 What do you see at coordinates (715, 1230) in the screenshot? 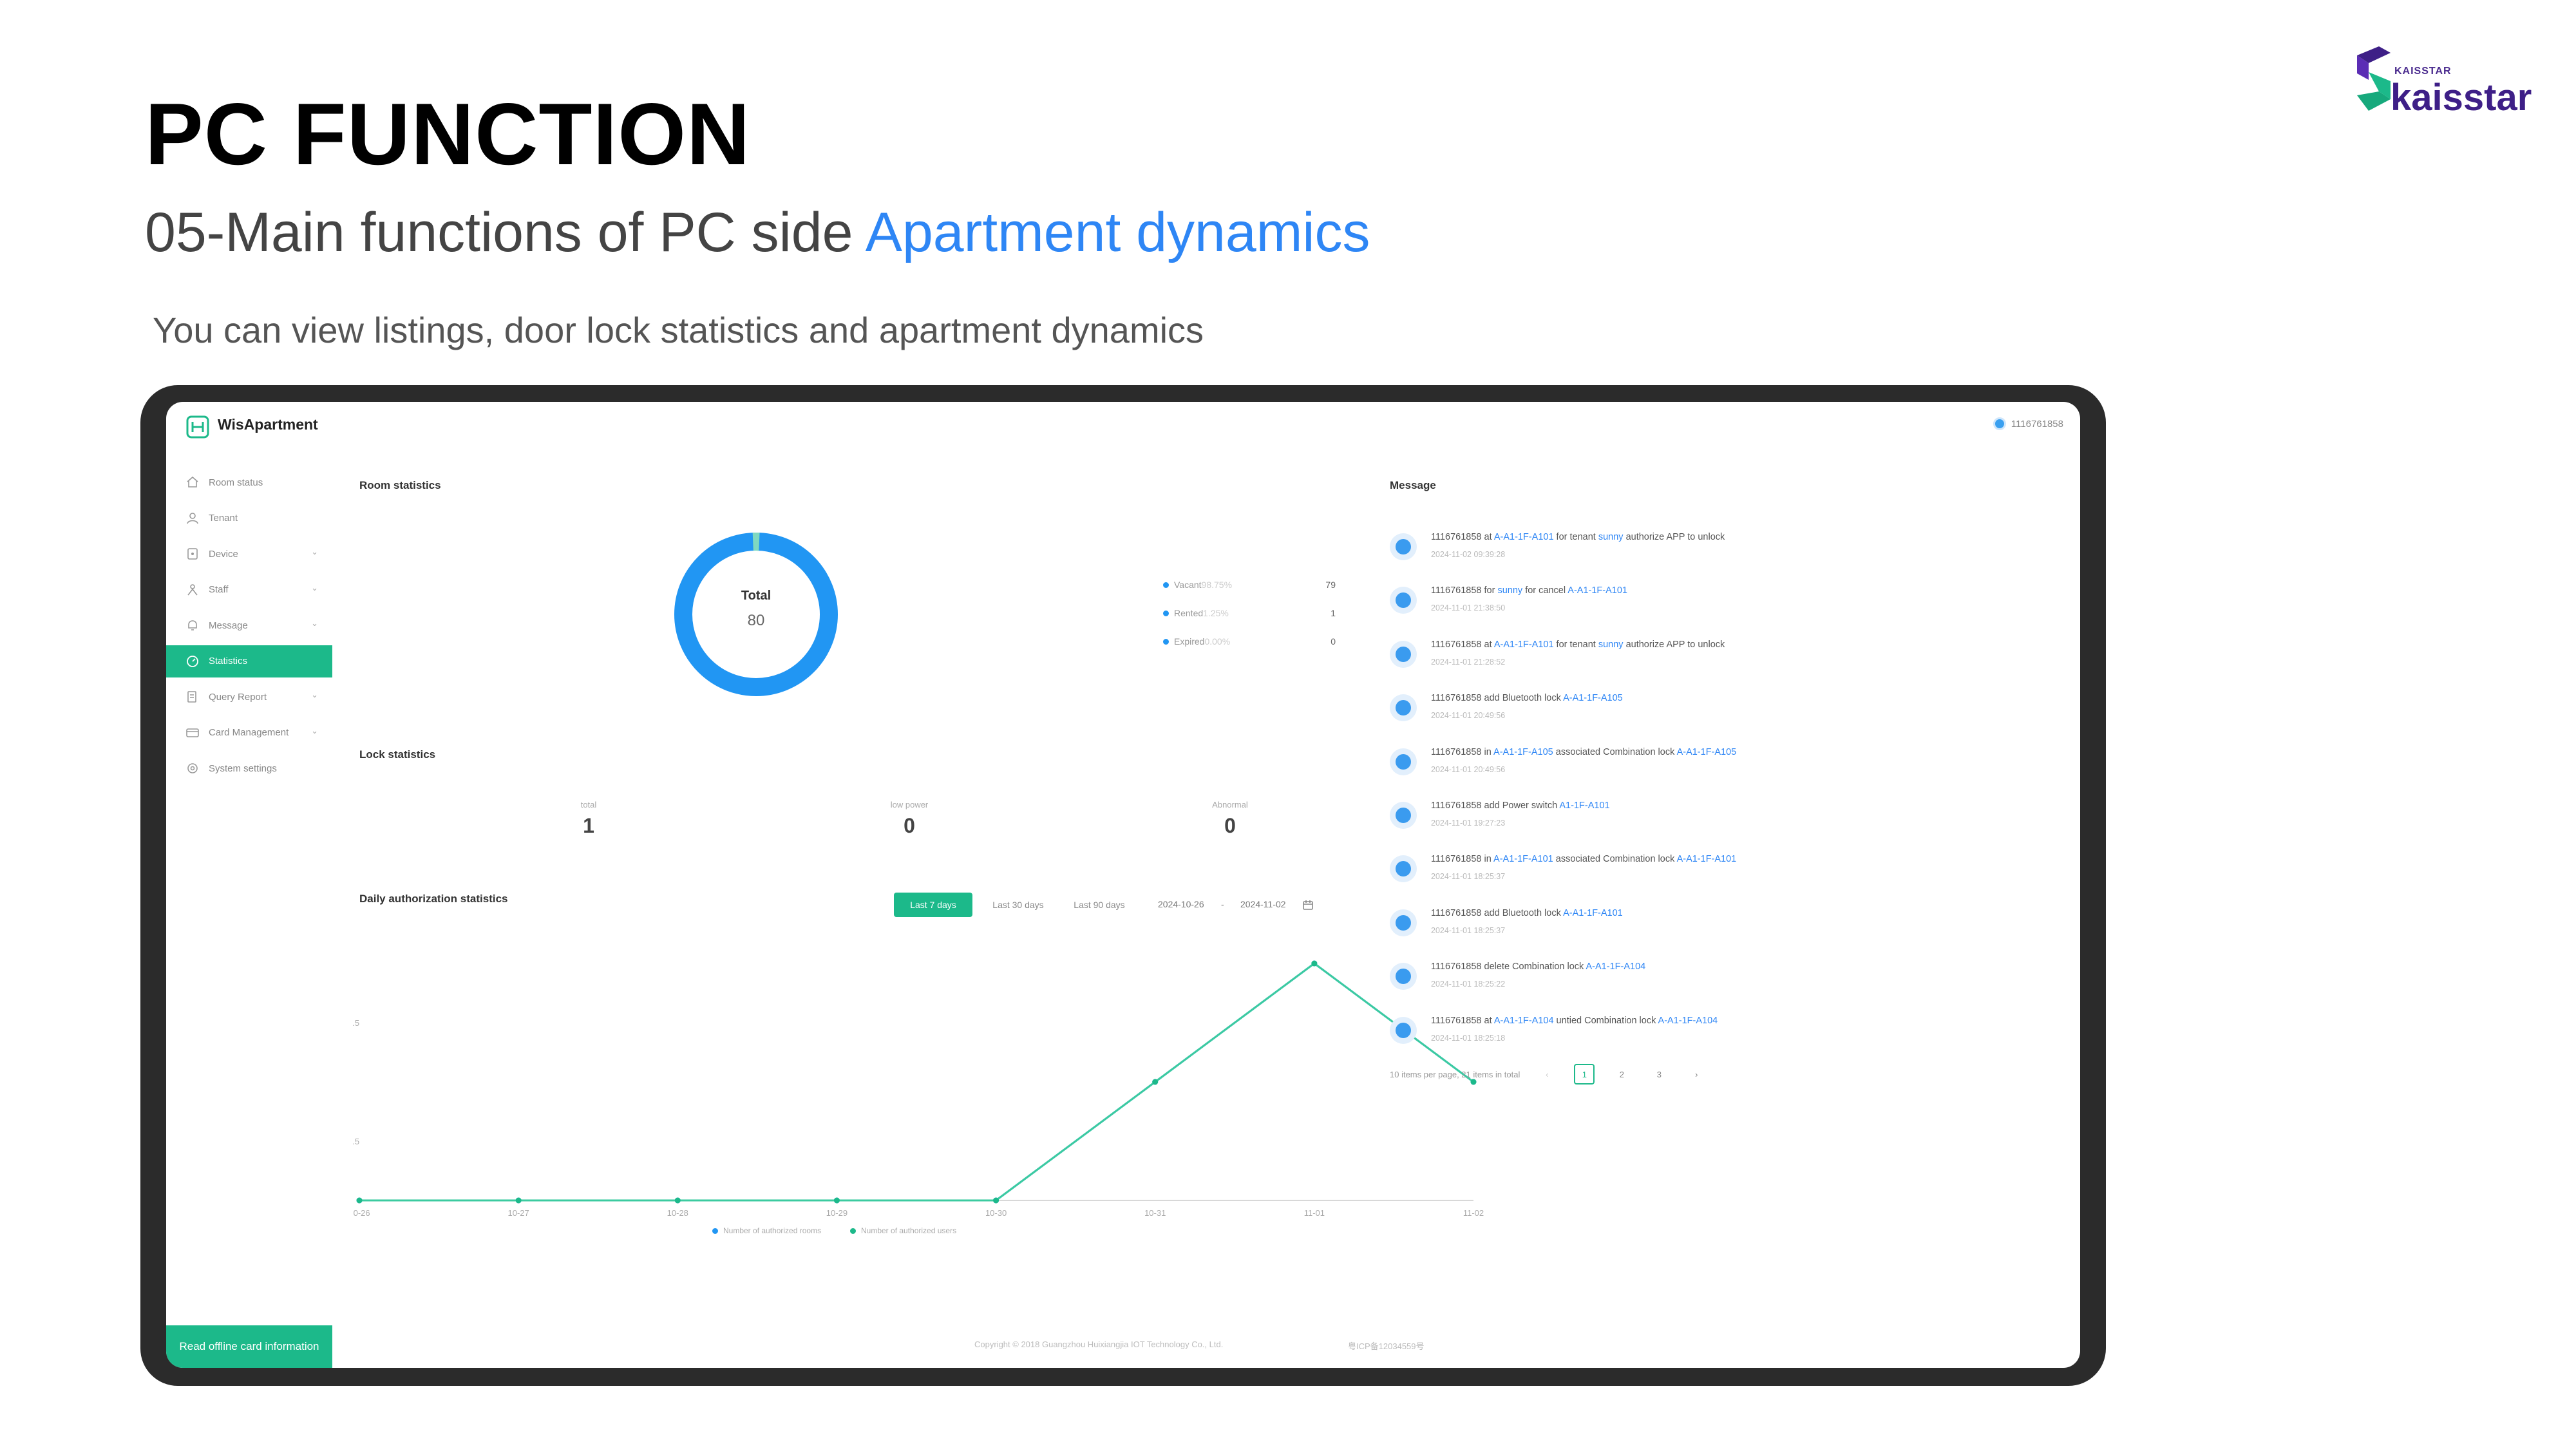
I see `legend-dot-rooms` at bounding box center [715, 1230].